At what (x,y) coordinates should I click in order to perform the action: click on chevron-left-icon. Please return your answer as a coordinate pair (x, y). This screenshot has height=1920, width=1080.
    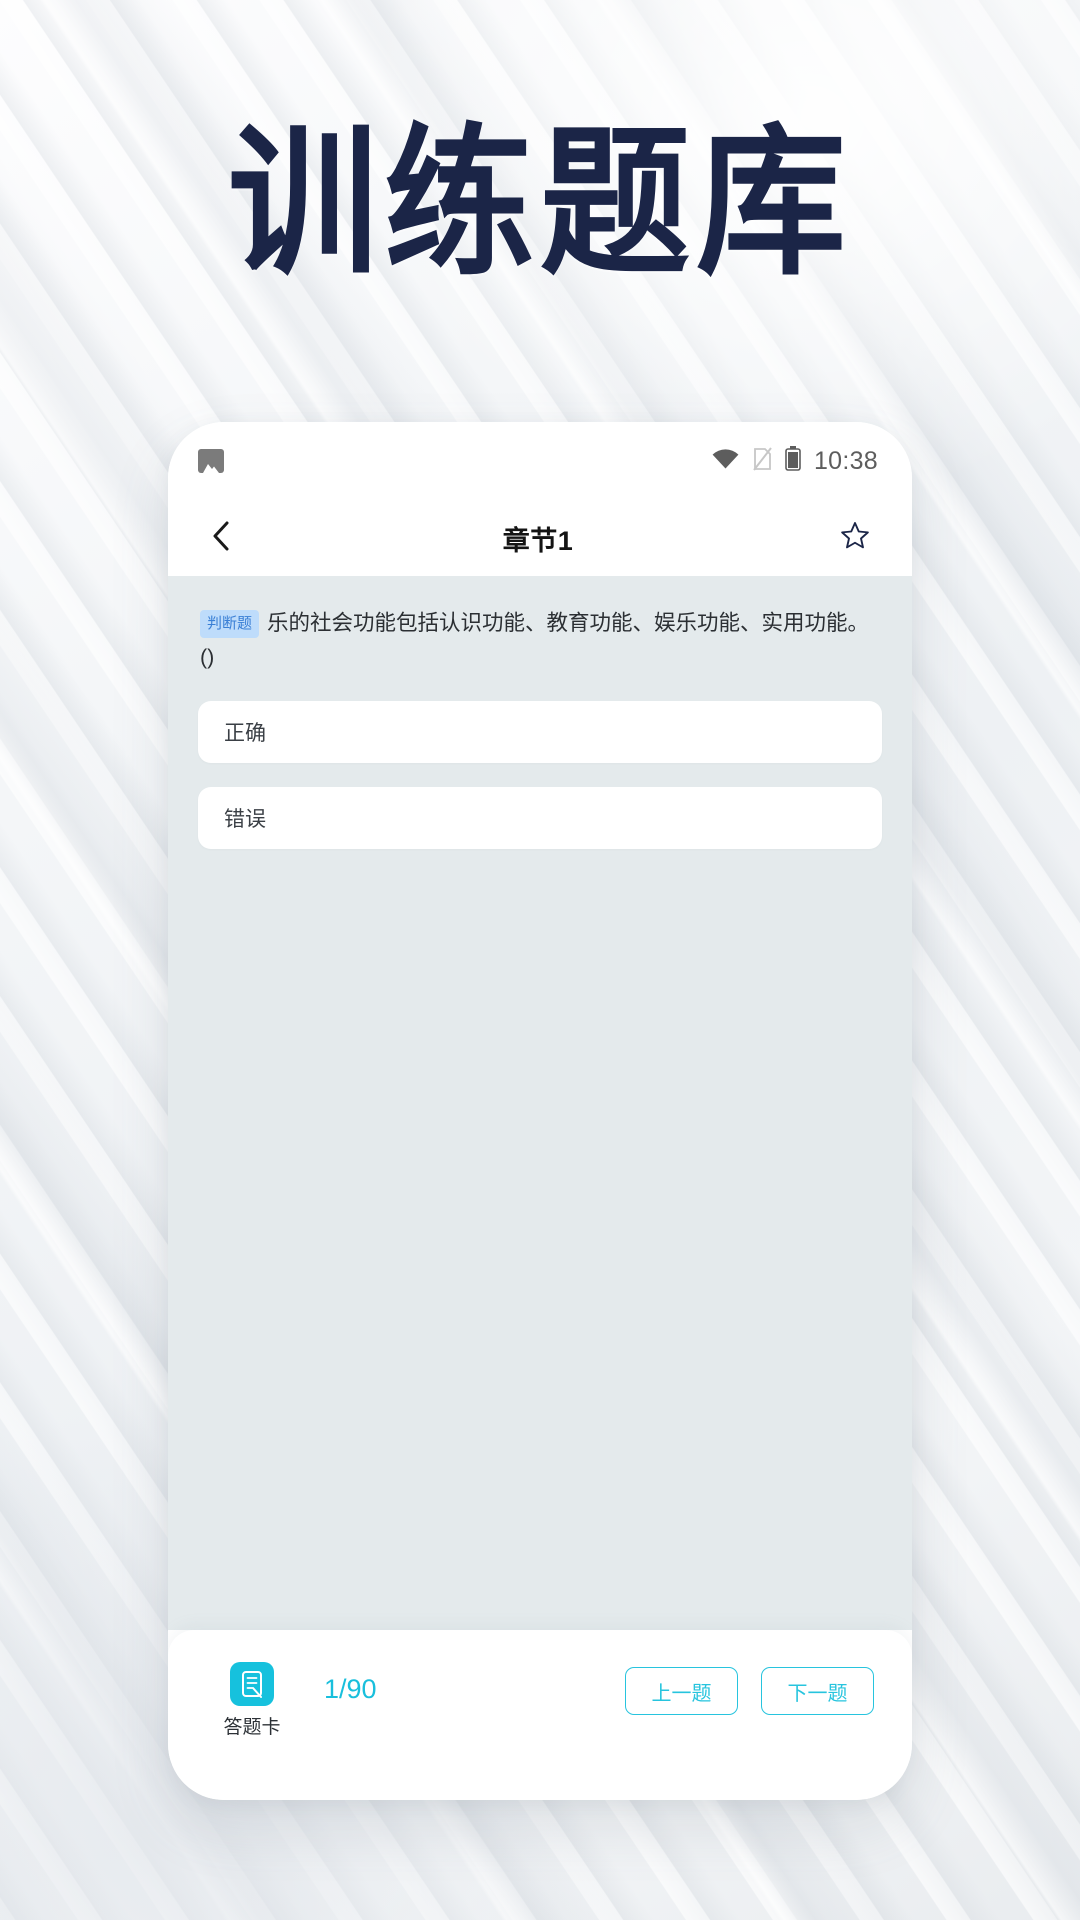
    Looking at the image, I should click on (221, 538).